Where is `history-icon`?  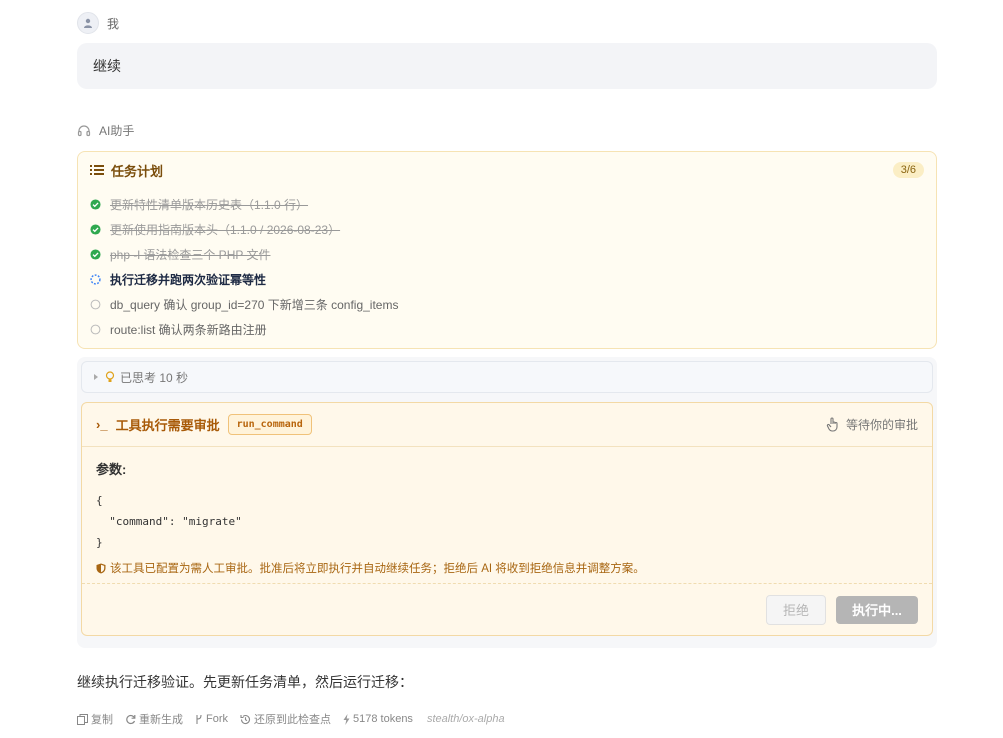 history-icon is located at coordinates (245, 719).